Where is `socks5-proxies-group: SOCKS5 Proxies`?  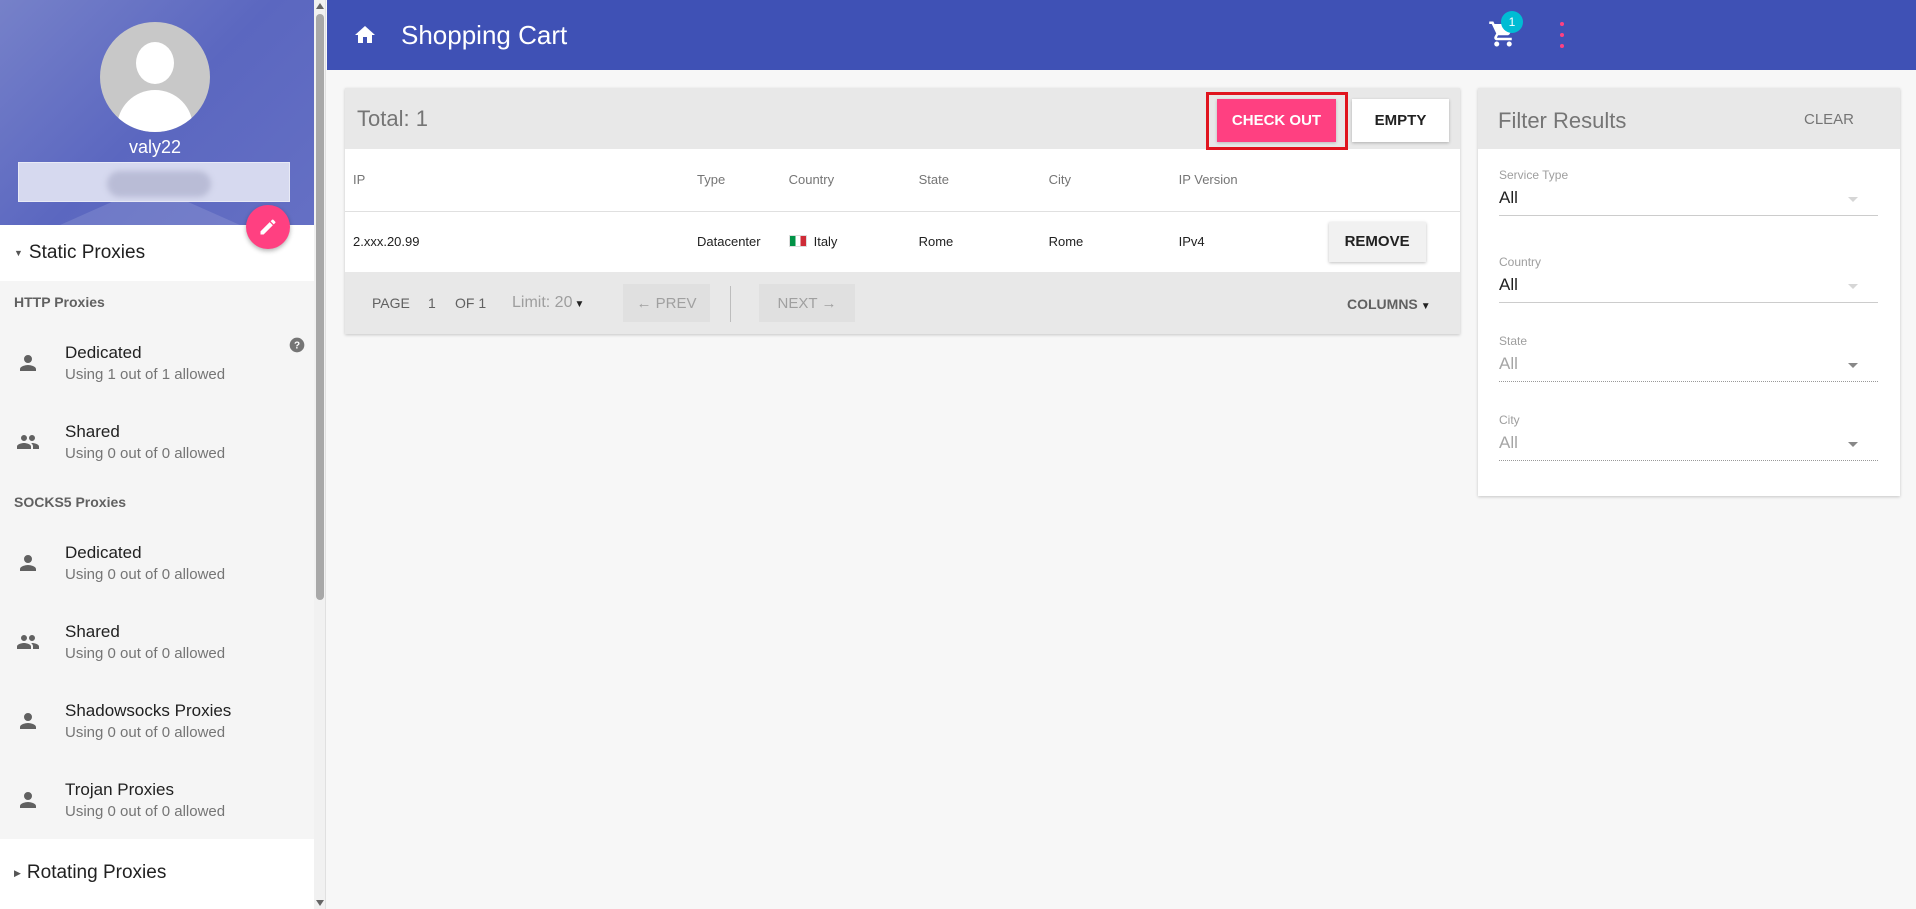
socks5-proxies-group: SOCKS5 Proxies is located at coordinates (162, 502).